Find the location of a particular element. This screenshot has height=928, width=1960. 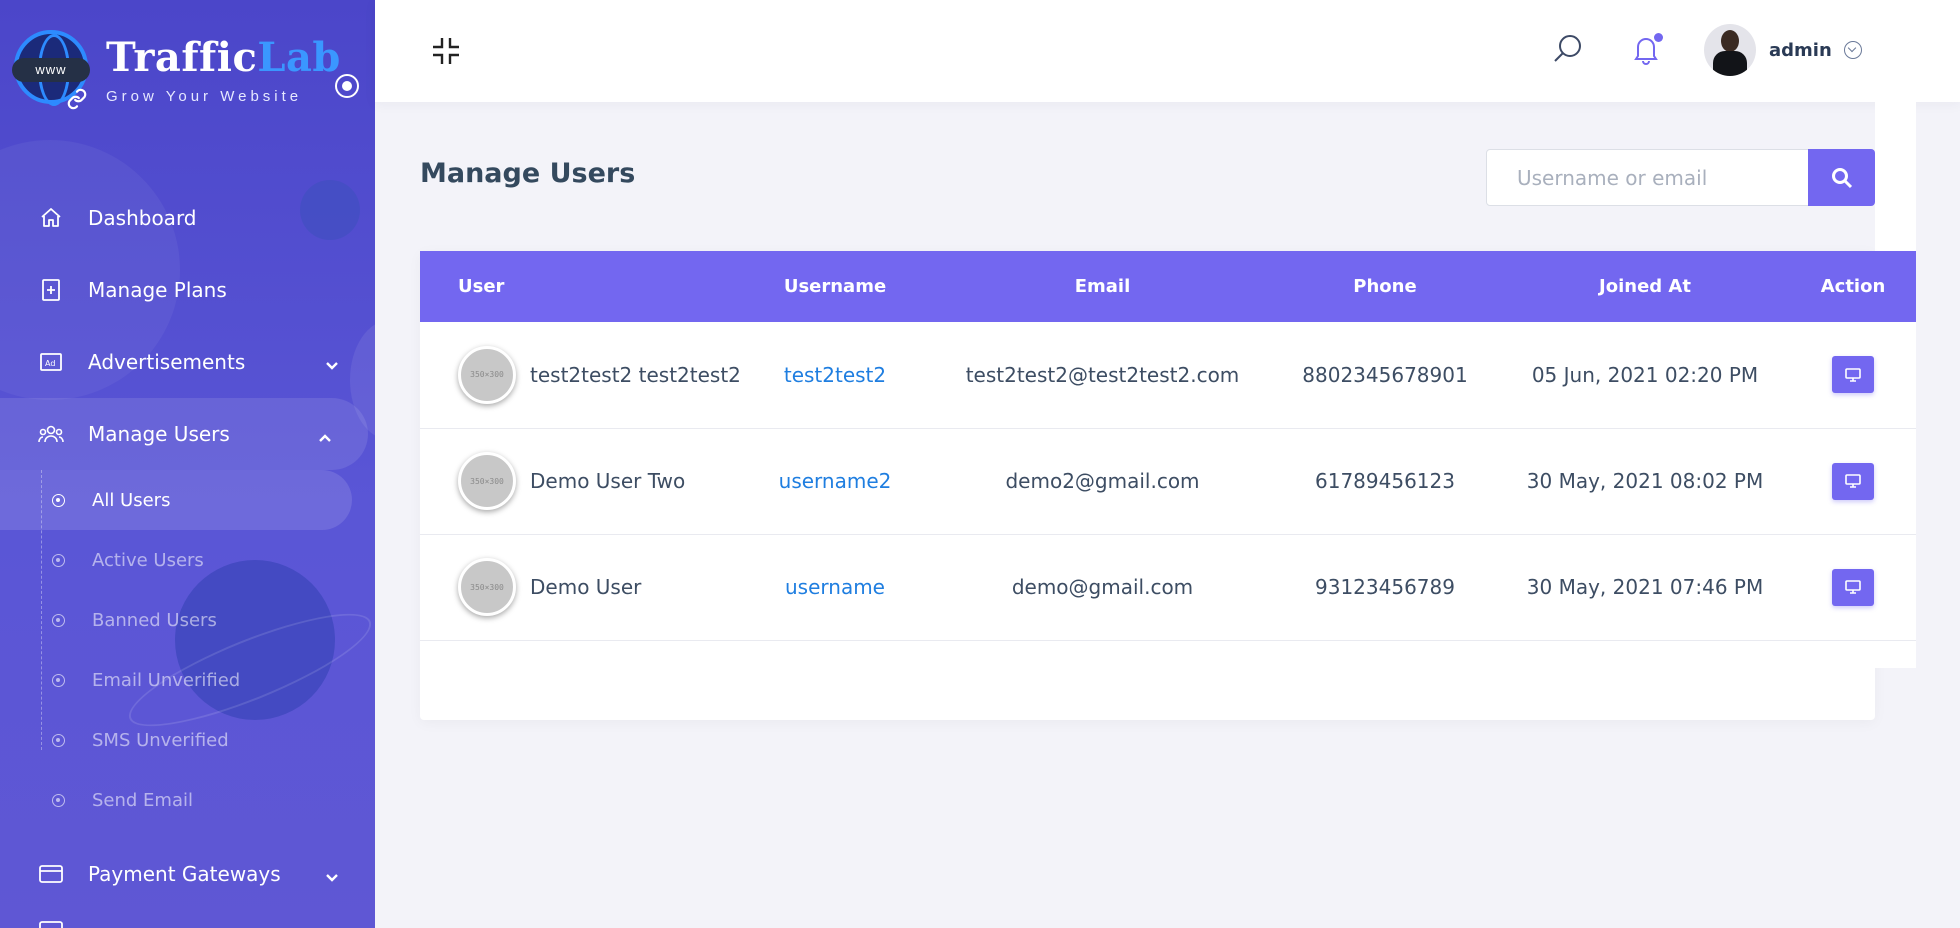

joined-at-cell: 30 May, 2021 07:46 PM is located at coordinates (1645, 587).